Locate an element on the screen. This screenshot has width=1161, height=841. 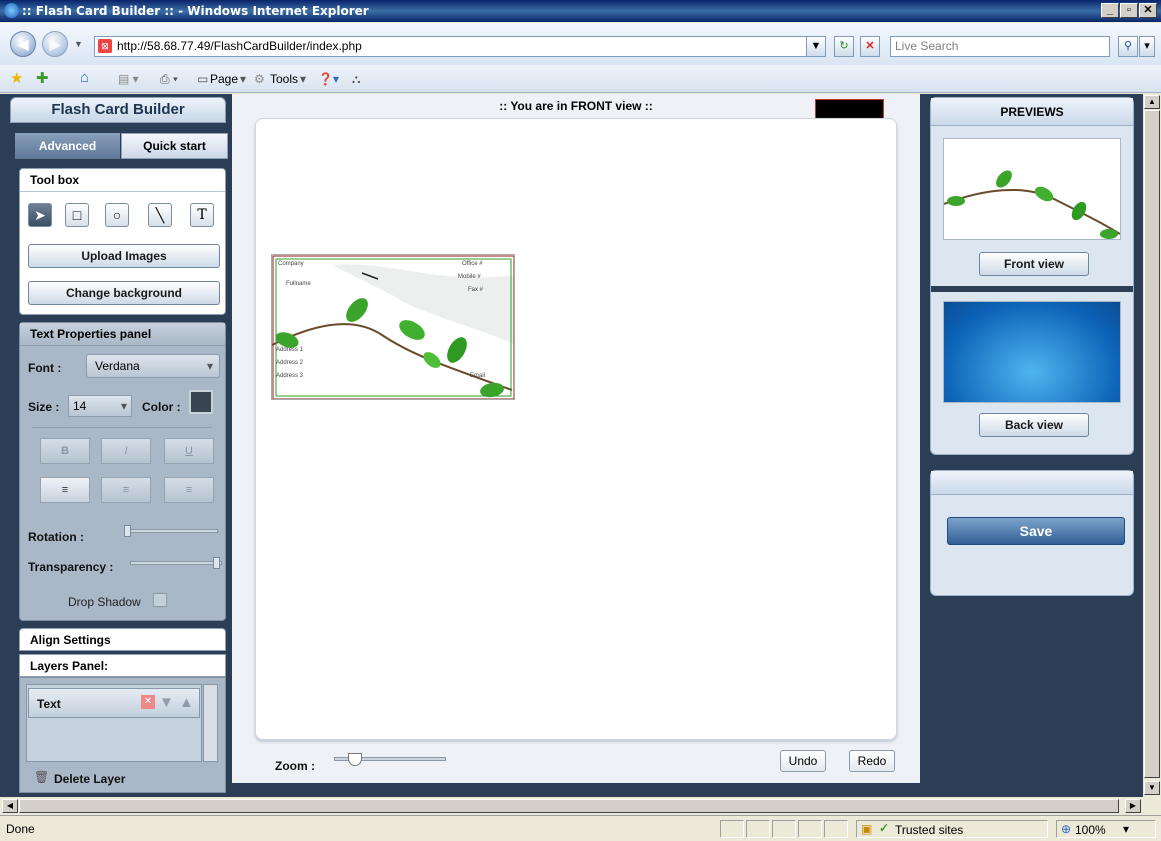
scroll-left-button: ◀ is located at coordinates (10, 806).